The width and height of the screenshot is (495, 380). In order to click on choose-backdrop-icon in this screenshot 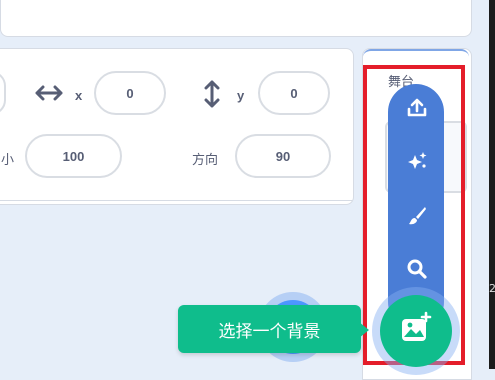, I will do `click(416, 331)`.